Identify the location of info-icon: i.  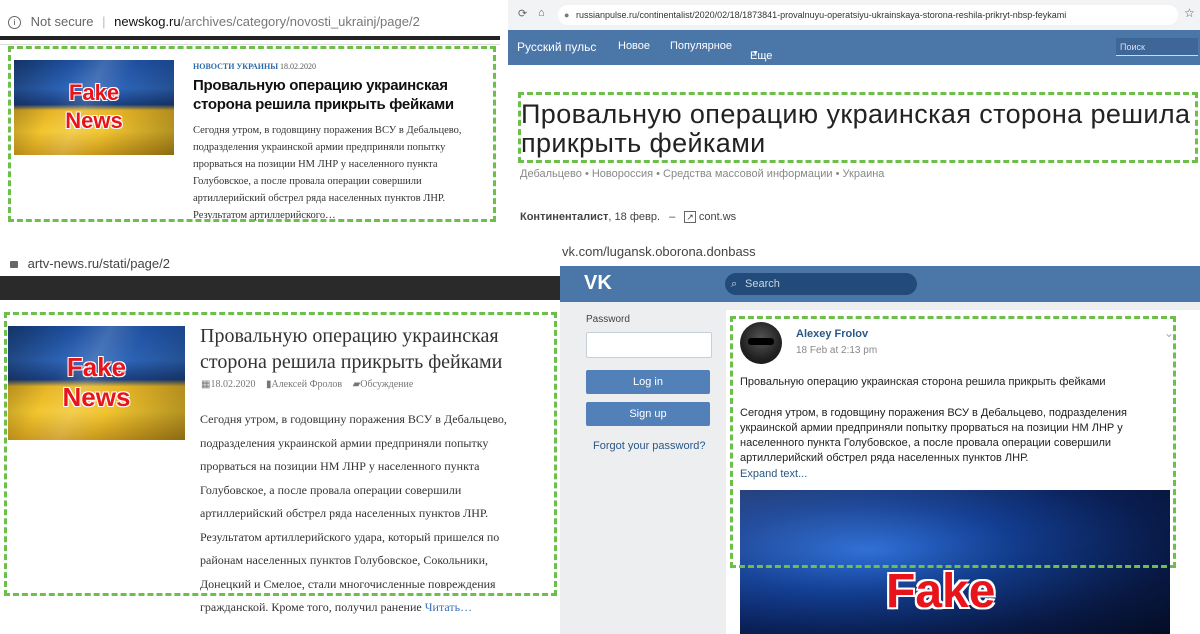
(14, 23).